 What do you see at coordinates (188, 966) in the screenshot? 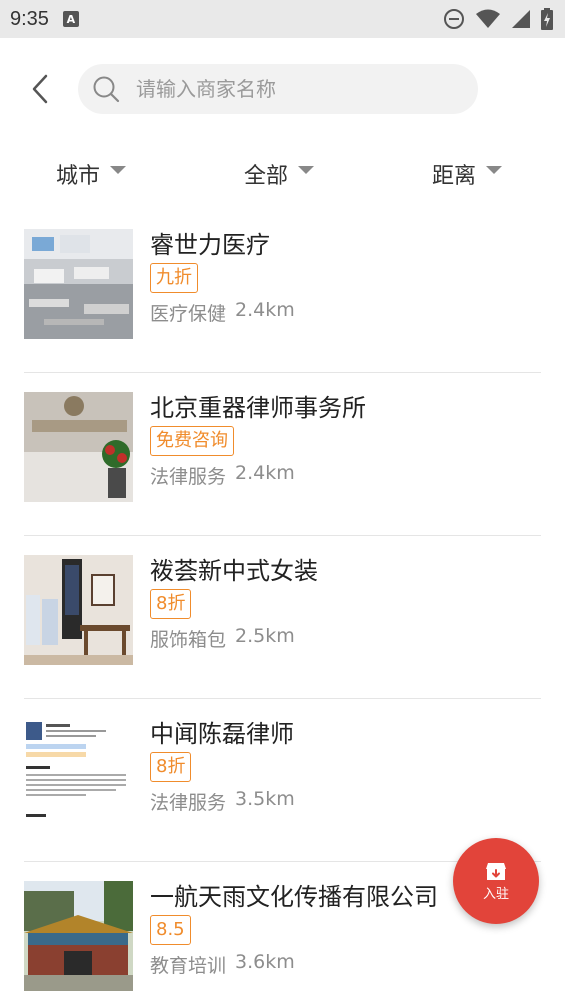
I see `merchant-category: 教育培训` at bounding box center [188, 966].